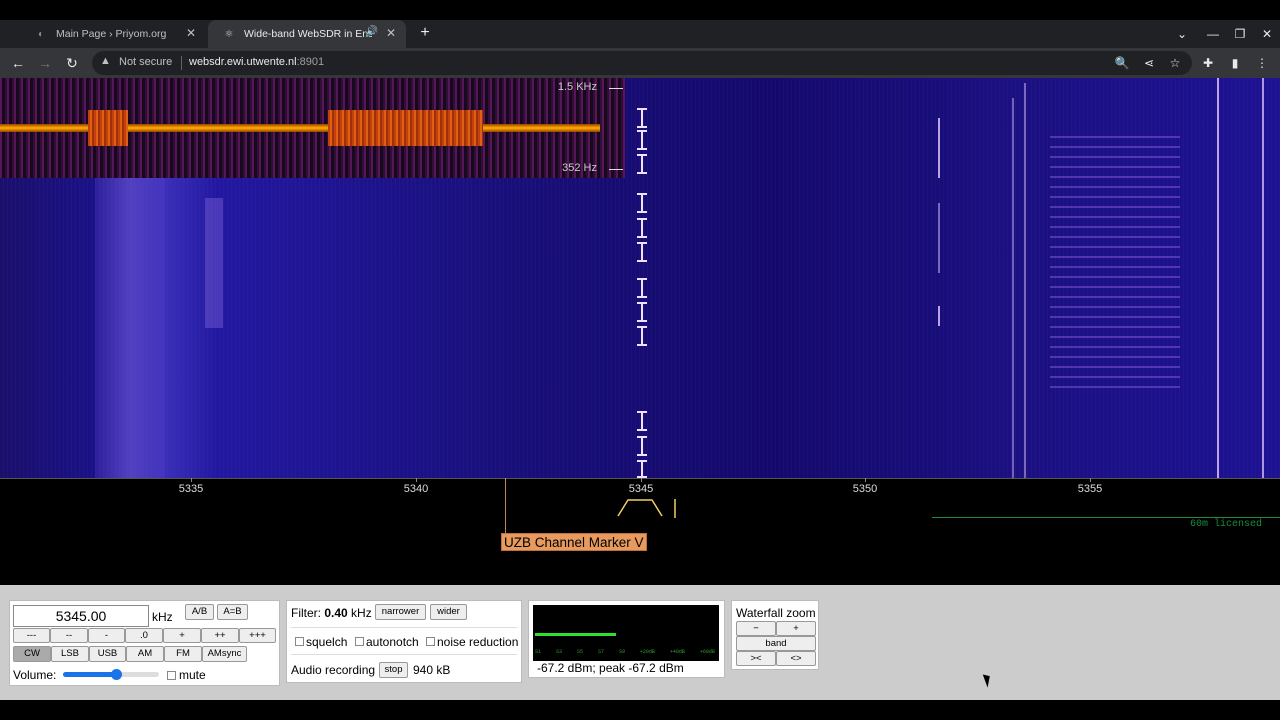 This screenshot has width=1280, height=720. Describe the element at coordinates (574, 542) in the screenshot. I see `channel-marker-label: UZB Channel Marker V` at that location.